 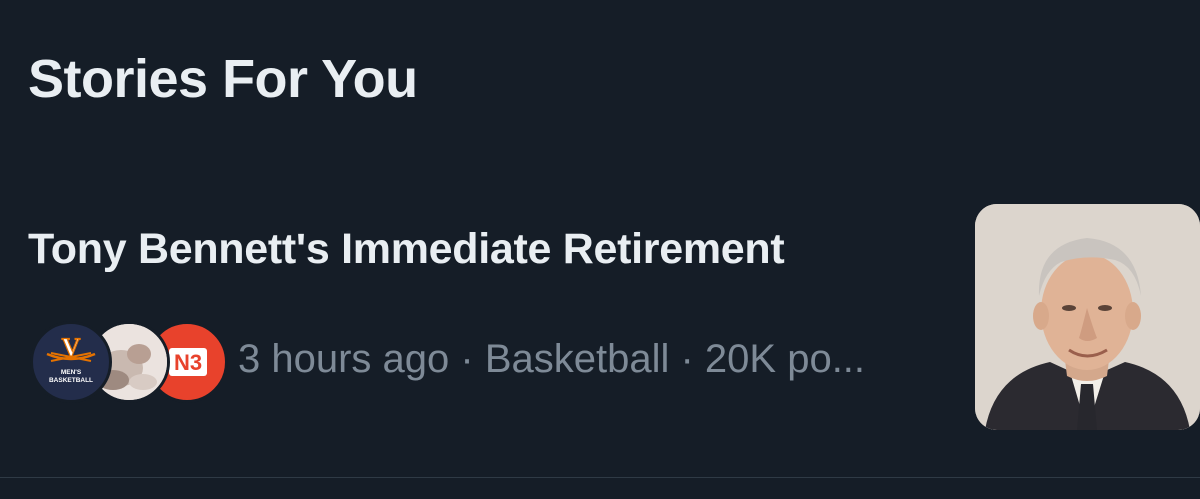 What do you see at coordinates (600, 477) in the screenshot?
I see `divider` at bounding box center [600, 477].